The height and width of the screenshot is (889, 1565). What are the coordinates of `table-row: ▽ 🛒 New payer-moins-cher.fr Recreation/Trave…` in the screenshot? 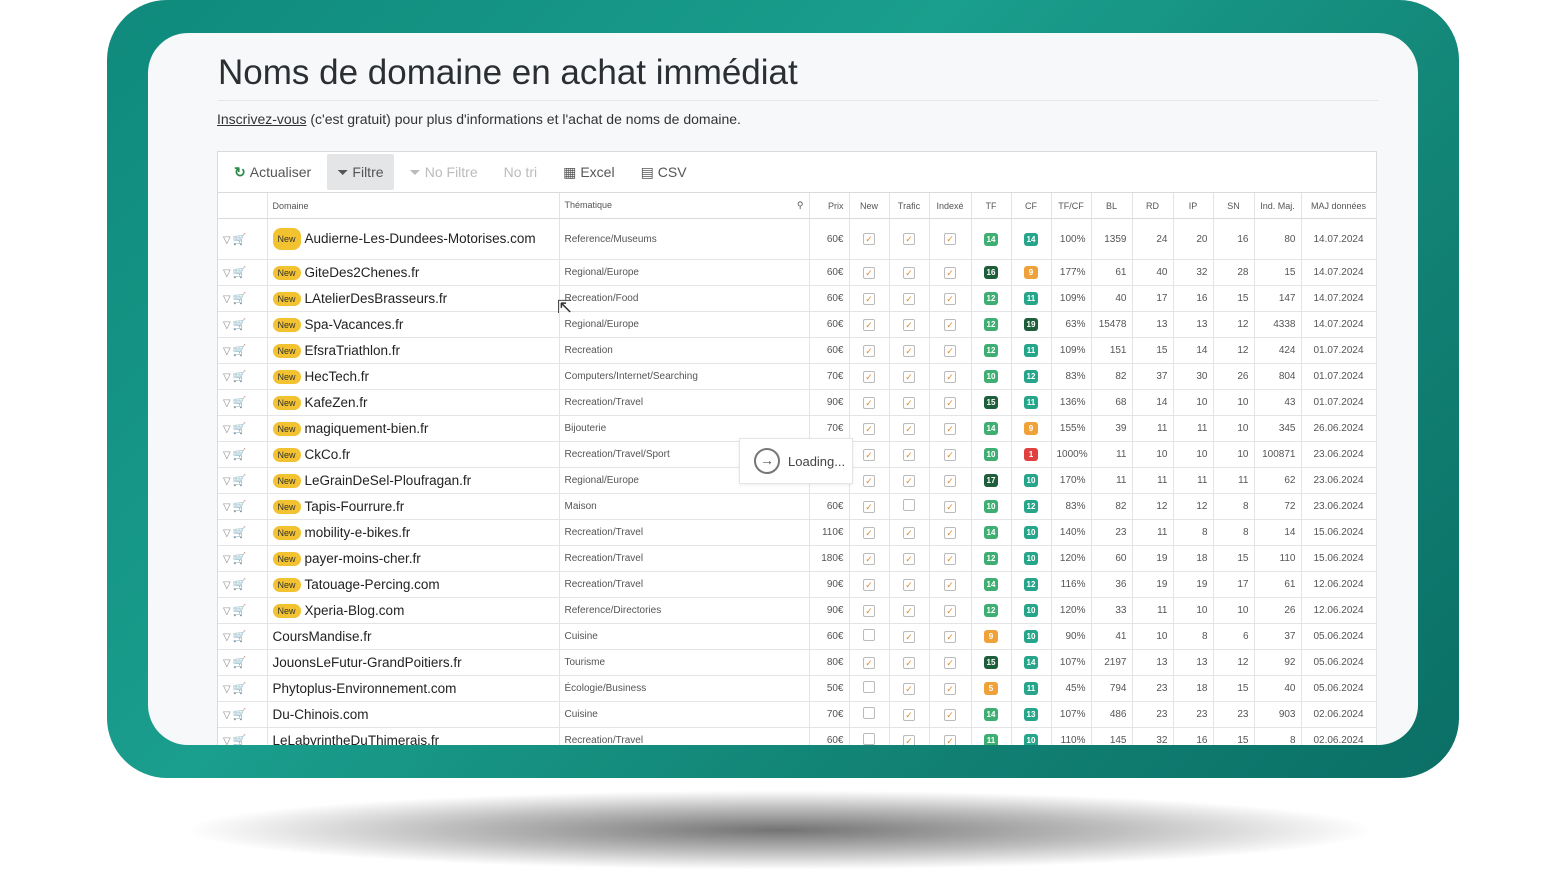 It's located at (797, 558).